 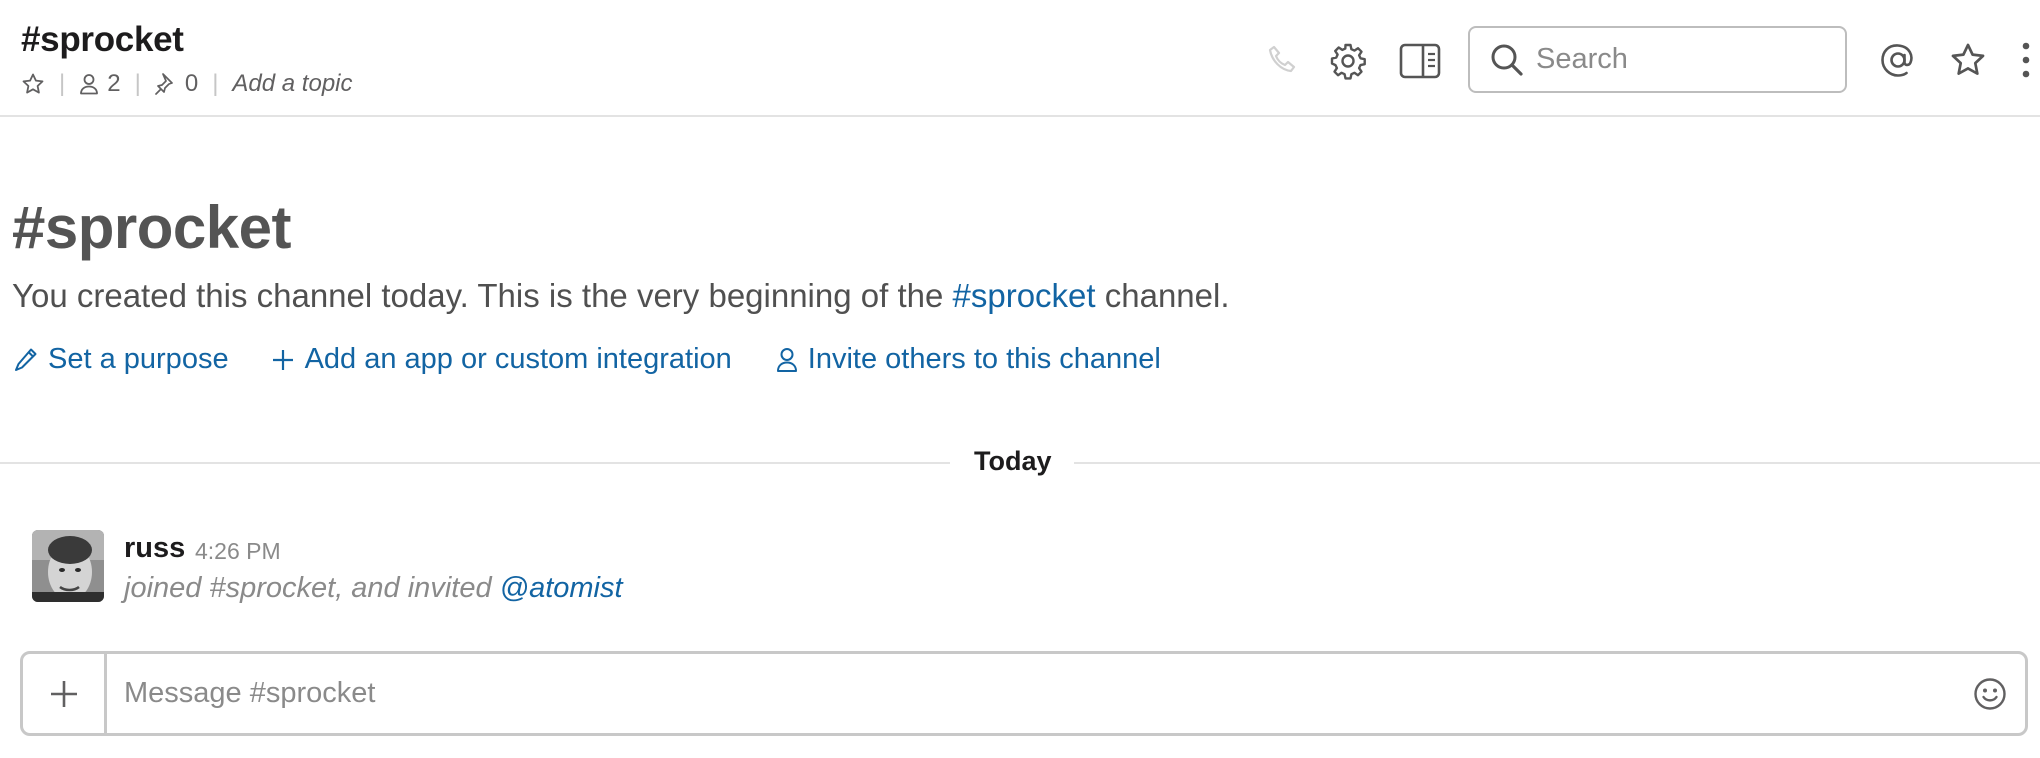 I want to click on channel-title: #sprocket, so click(x=102, y=40).